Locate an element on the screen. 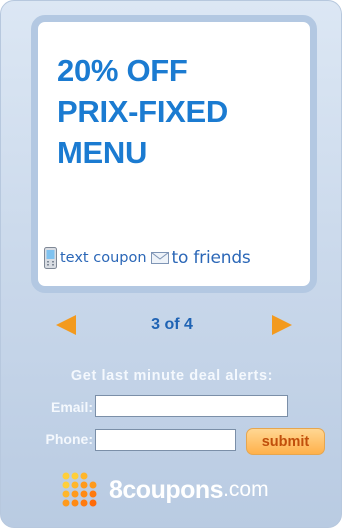 This screenshot has width=342, height=528. headline-line-1: 20% OFF is located at coordinates (122, 70).